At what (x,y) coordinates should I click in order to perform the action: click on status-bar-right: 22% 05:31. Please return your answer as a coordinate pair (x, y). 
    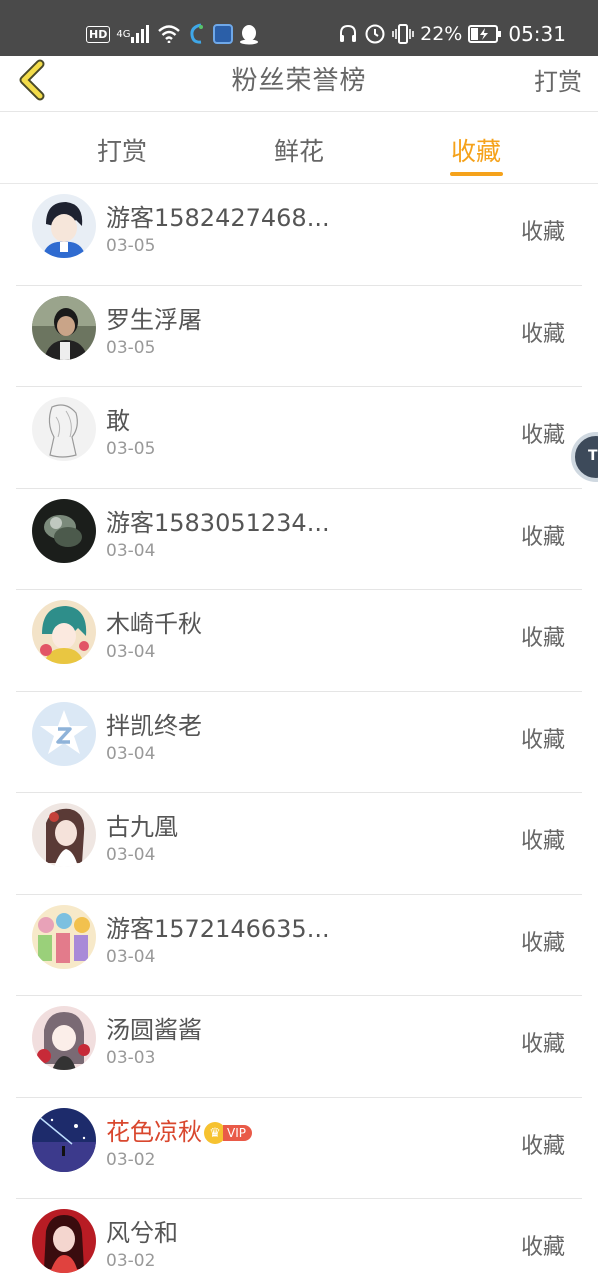
    Looking at the image, I should click on (452, 34).